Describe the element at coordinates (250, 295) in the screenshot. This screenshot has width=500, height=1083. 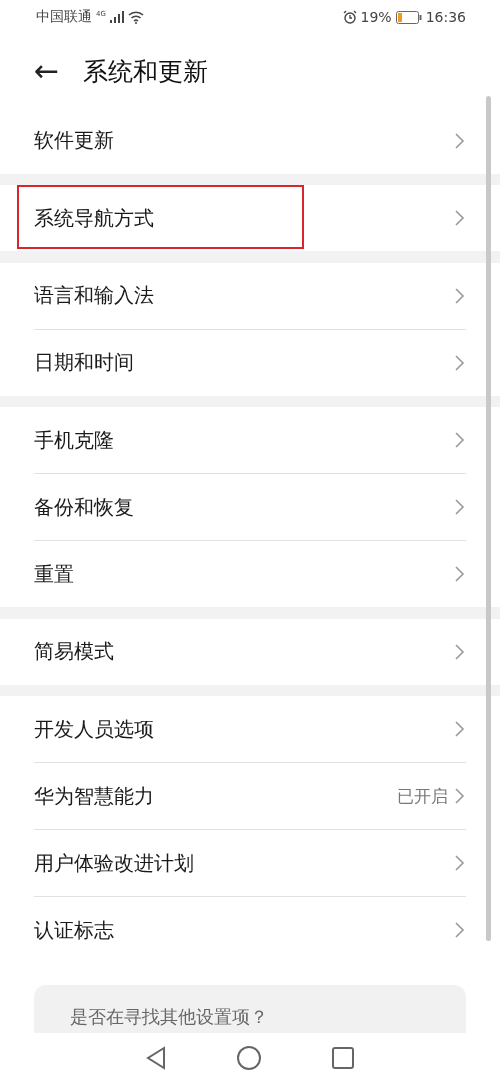
I see `settings-item: 语言和输入法` at that location.